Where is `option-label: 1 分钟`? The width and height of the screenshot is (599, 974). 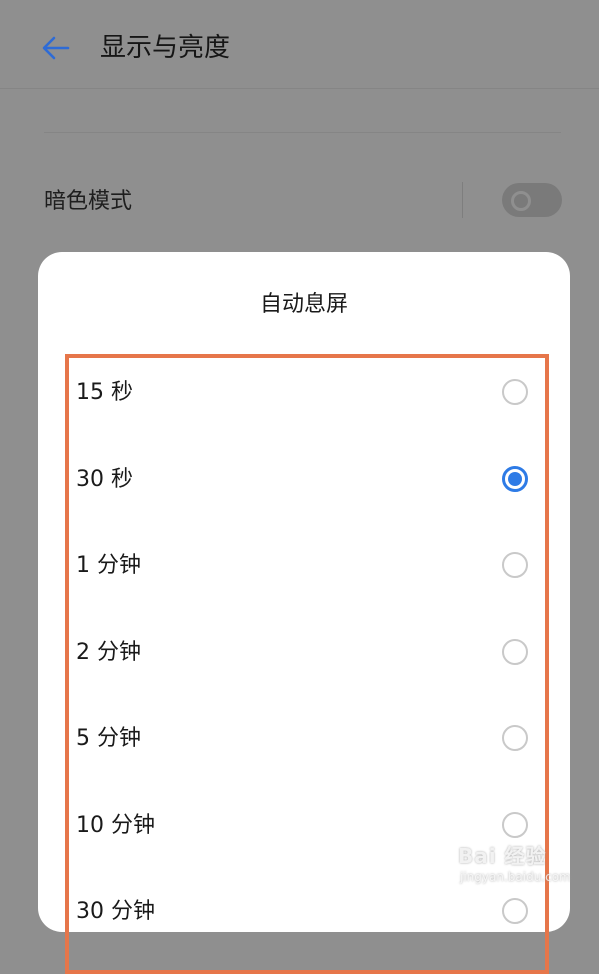 option-label: 1 分钟 is located at coordinates (108, 565).